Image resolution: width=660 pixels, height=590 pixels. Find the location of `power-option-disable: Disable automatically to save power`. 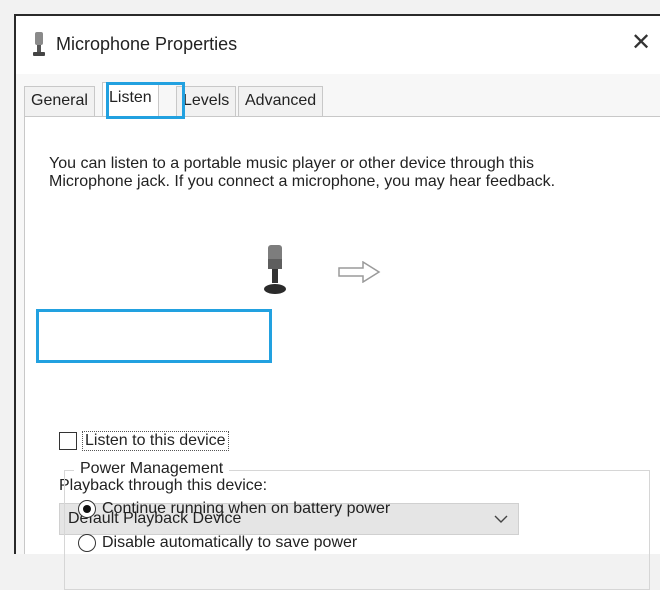

power-option-disable: Disable automatically to save power is located at coordinates (217, 543).